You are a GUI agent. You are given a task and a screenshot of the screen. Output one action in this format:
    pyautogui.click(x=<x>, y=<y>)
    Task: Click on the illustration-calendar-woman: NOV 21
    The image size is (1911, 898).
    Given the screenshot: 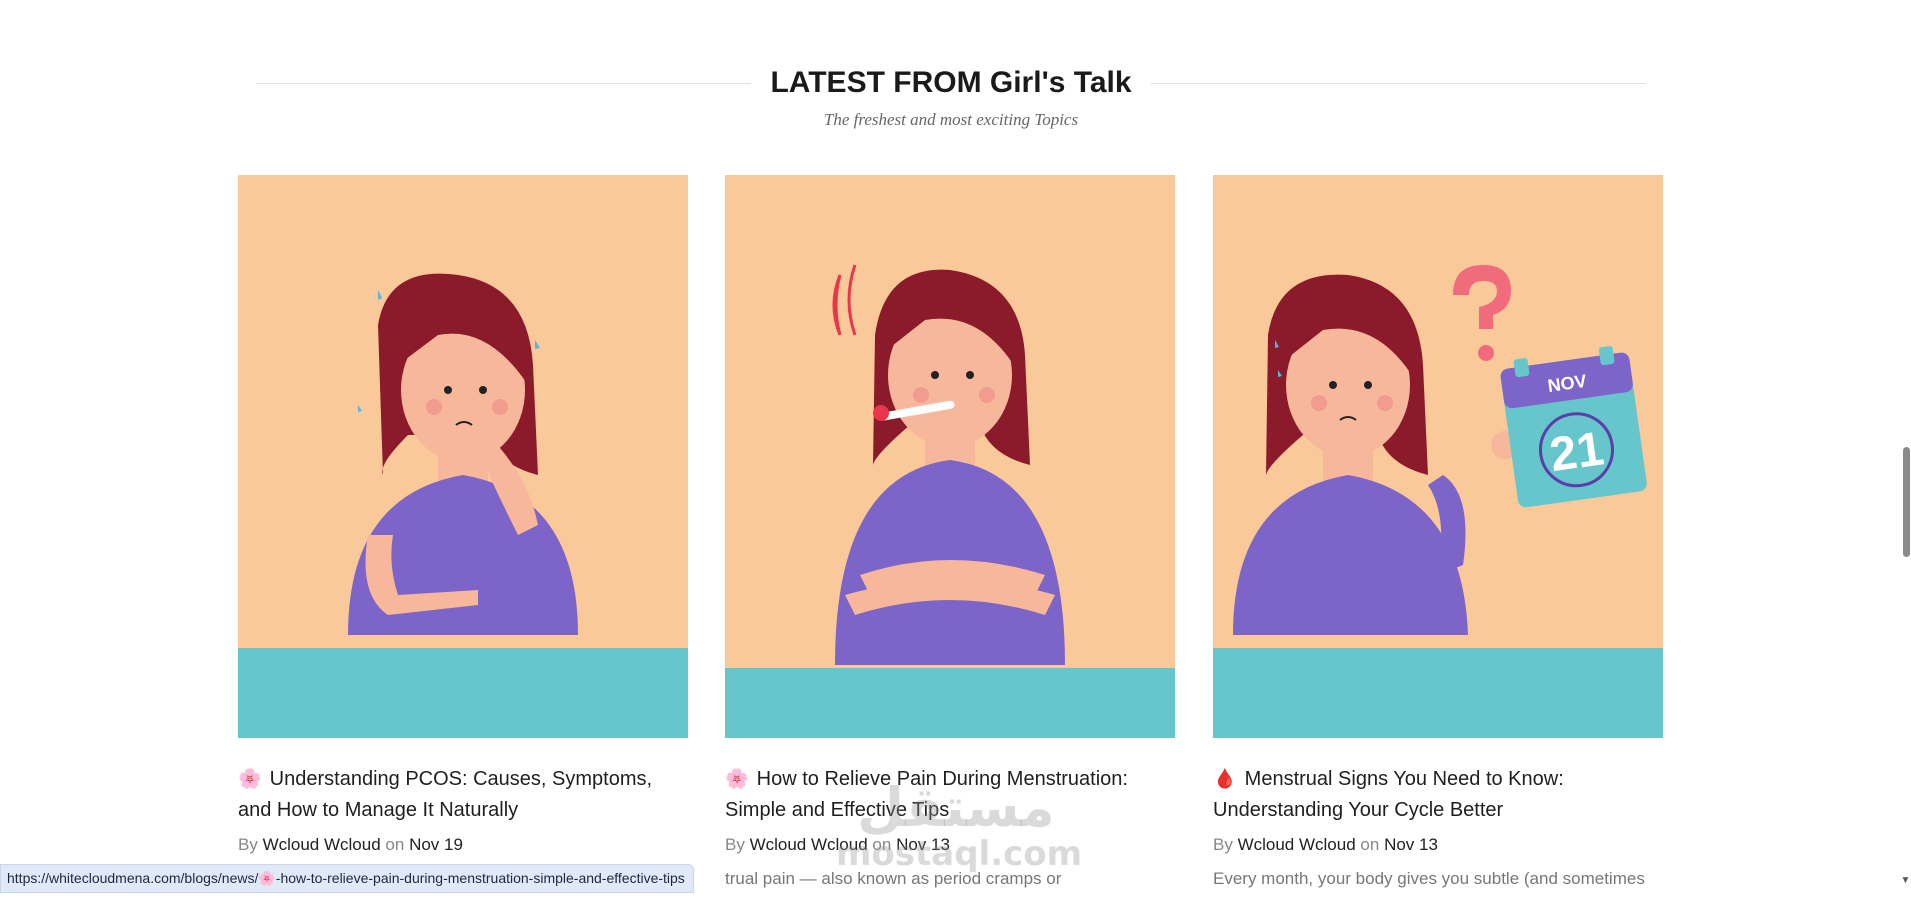 What is the action you would take?
    pyautogui.click(x=1438, y=456)
    